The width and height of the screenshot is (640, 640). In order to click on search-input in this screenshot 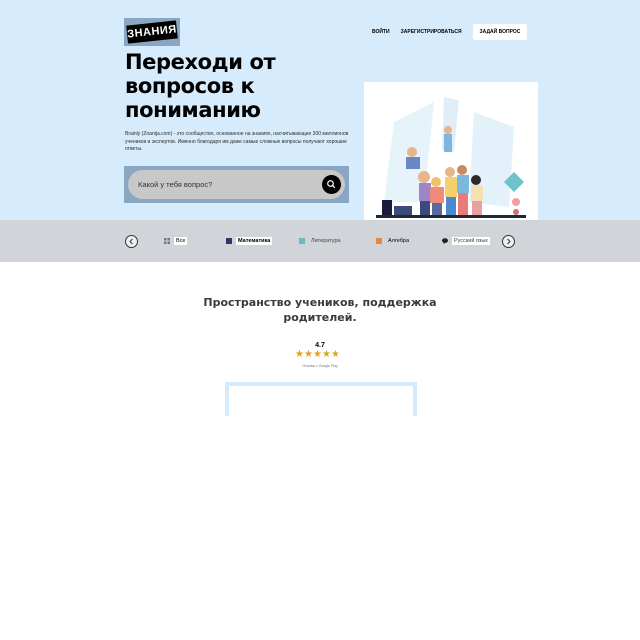, I will do `click(223, 184)`.